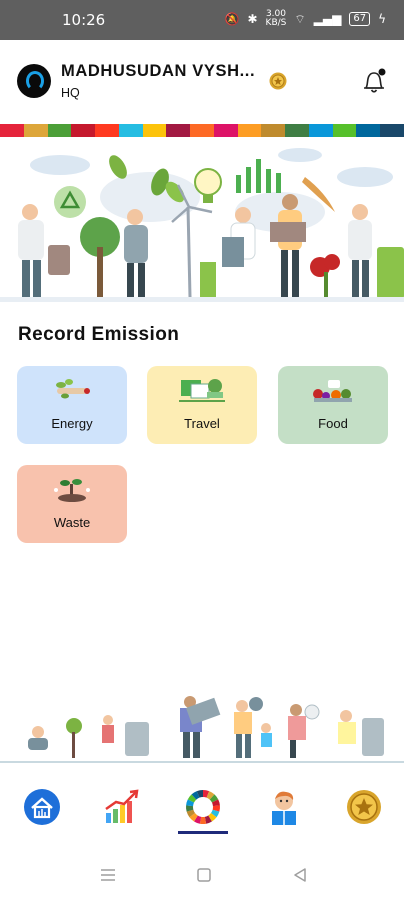 This screenshot has width=404, height=900. I want to click on community-footer-illustration, so click(206, 727).